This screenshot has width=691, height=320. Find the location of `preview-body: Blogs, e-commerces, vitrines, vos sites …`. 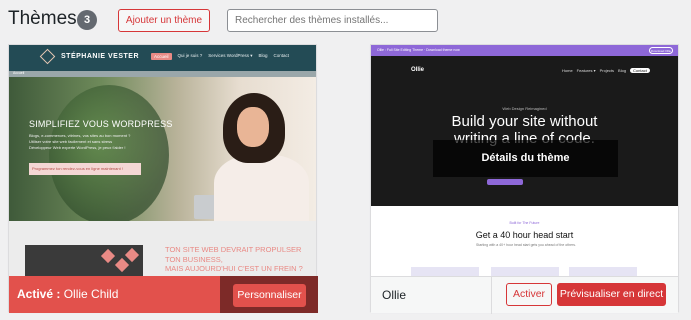

preview-body: Blogs, e-commerces, vitrines, vos sites … is located at coordinates (99, 142).